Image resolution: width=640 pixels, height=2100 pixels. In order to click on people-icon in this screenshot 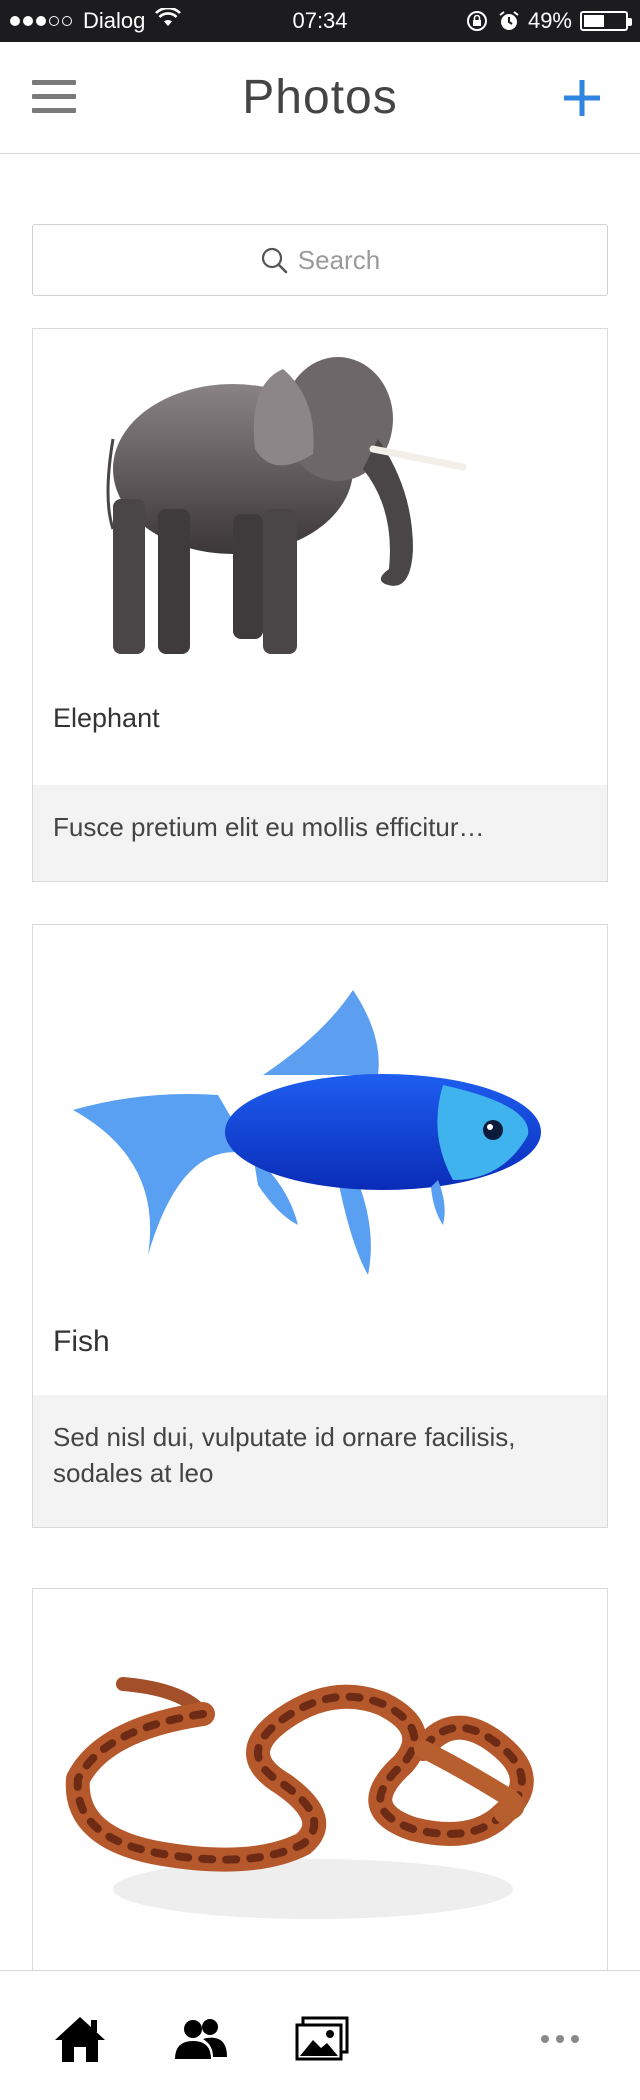, I will do `click(201, 2039)`.